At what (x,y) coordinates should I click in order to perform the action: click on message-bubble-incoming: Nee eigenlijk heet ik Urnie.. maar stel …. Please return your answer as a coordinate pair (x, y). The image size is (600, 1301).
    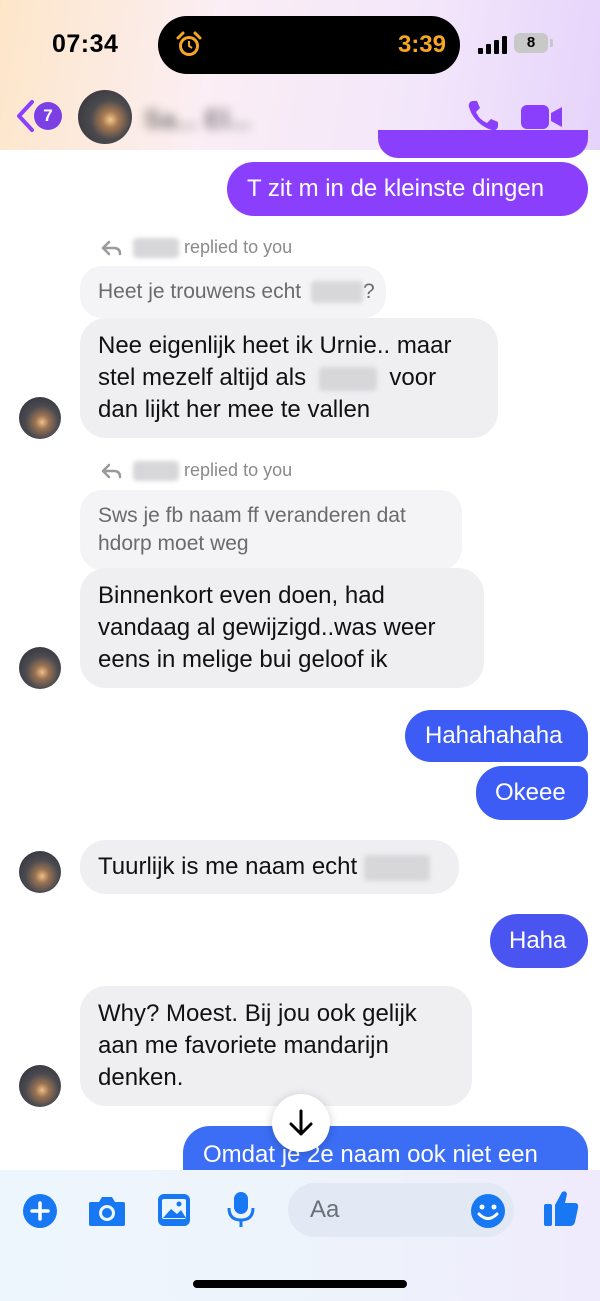
    Looking at the image, I should click on (289, 378).